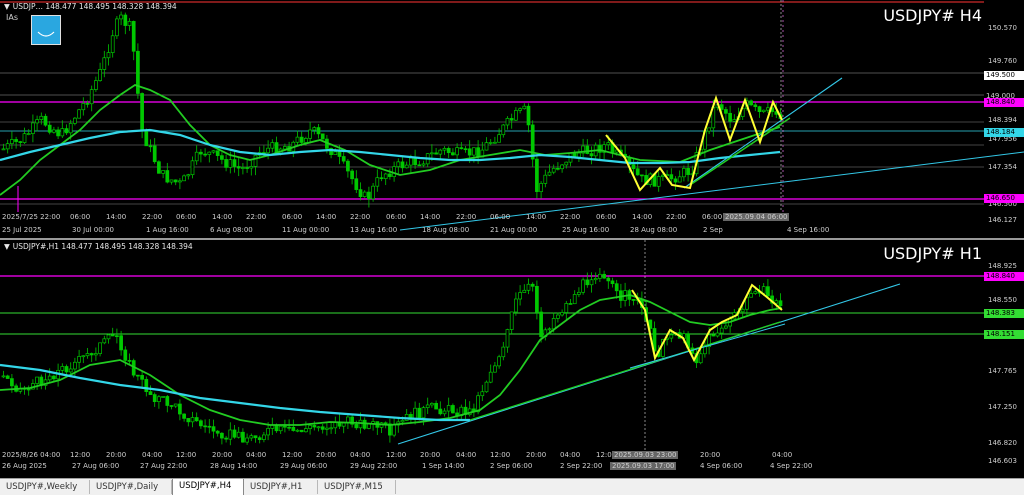 The width and height of the screenshot is (1024, 495). I want to click on h1-hour-label: 20:00, so click(430, 455).